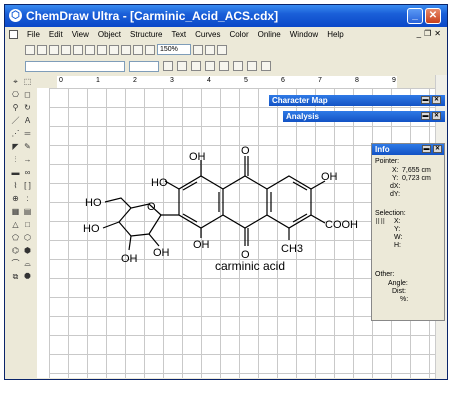 This screenshot has height=402, width=474. Describe the element at coordinates (66, 49) in the screenshot. I see `print-icon` at that location.